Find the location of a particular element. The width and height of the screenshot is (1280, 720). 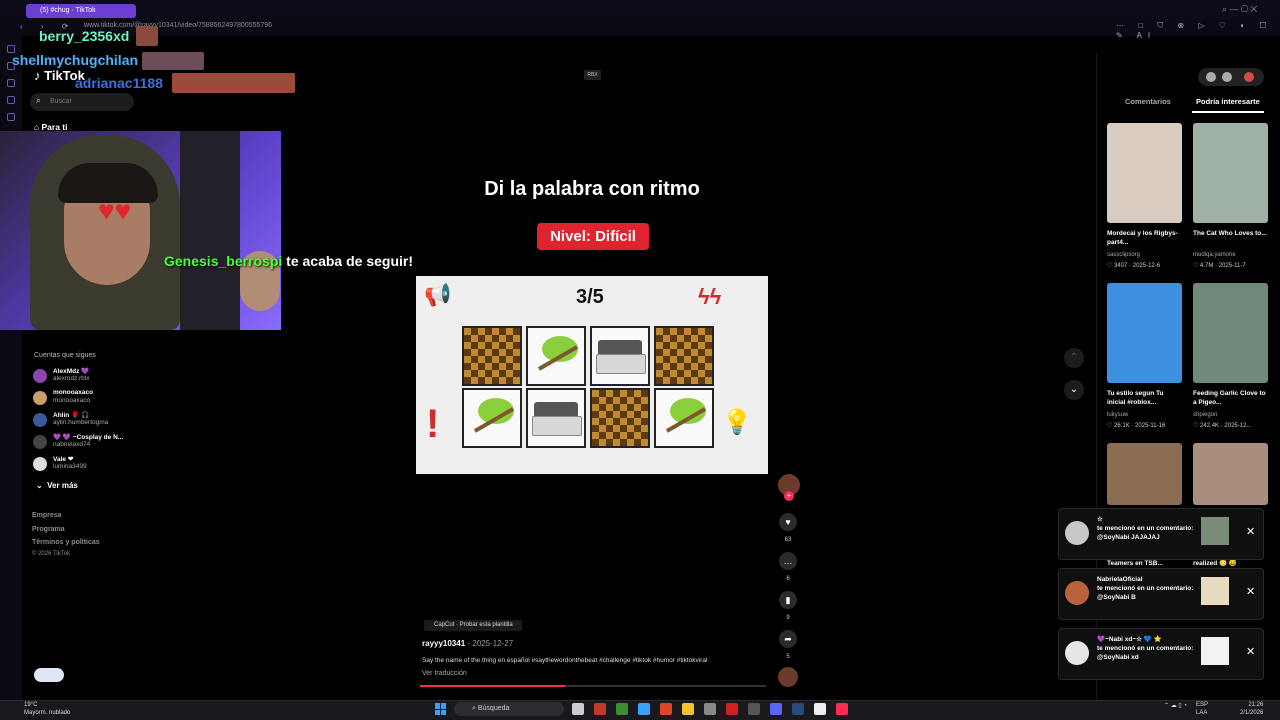

profile-avatar is located at coordinates (1249, 77).